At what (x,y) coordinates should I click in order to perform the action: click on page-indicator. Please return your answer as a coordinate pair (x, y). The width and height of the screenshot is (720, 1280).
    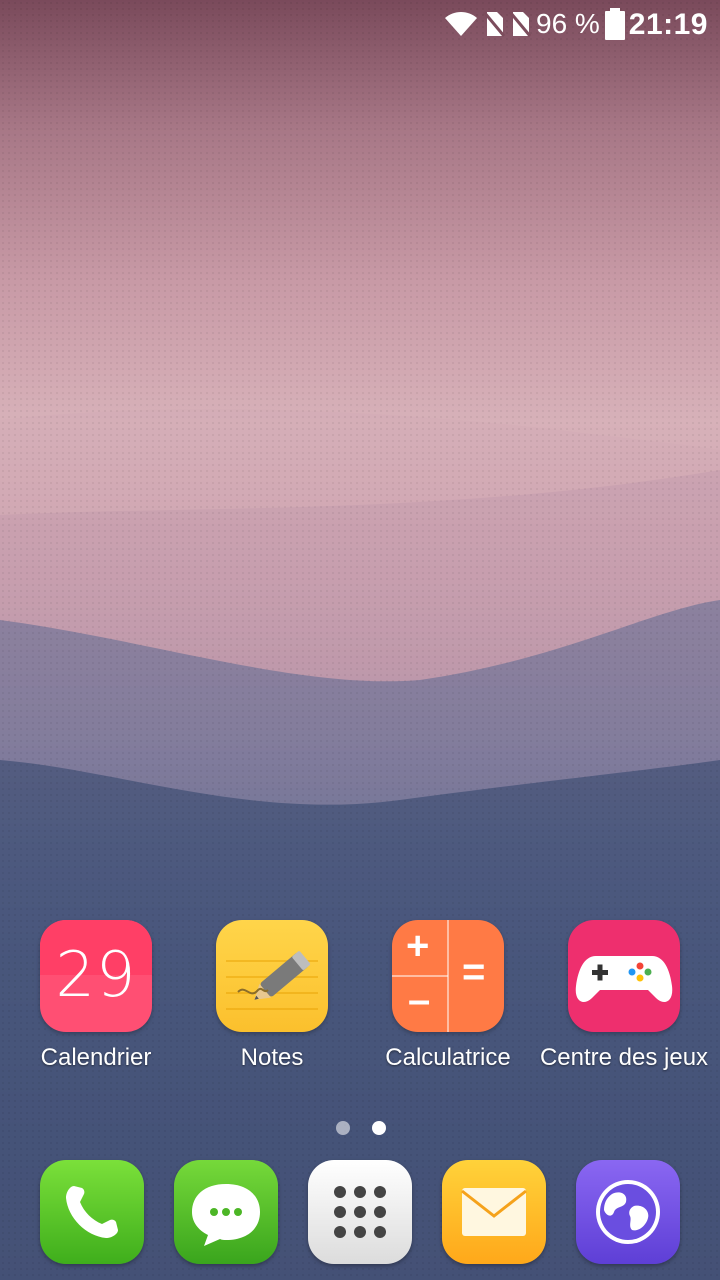
    Looking at the image, I should click on (370, 1130).